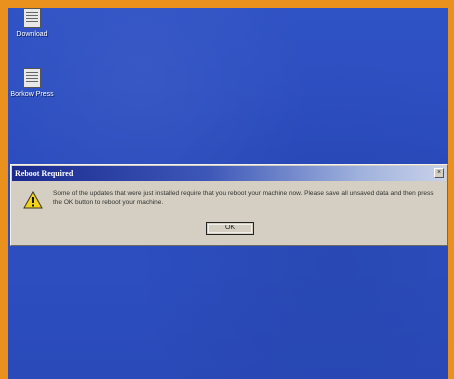 The height and width of the screenshot is (379, 454). I want to click on desktop-icon-label: Download, so click(32, 34).